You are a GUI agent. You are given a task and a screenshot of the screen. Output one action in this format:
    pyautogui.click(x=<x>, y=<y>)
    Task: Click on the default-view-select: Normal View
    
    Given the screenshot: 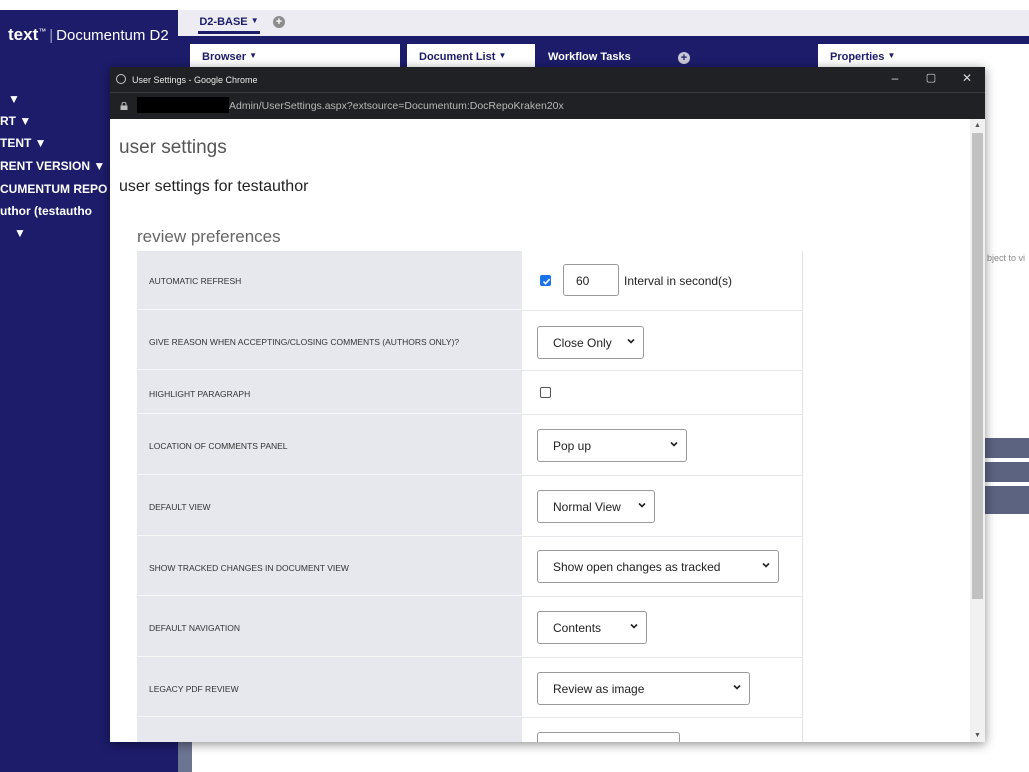 What is the action you would take?
    pyautogui.click(x=596, y=506)
    